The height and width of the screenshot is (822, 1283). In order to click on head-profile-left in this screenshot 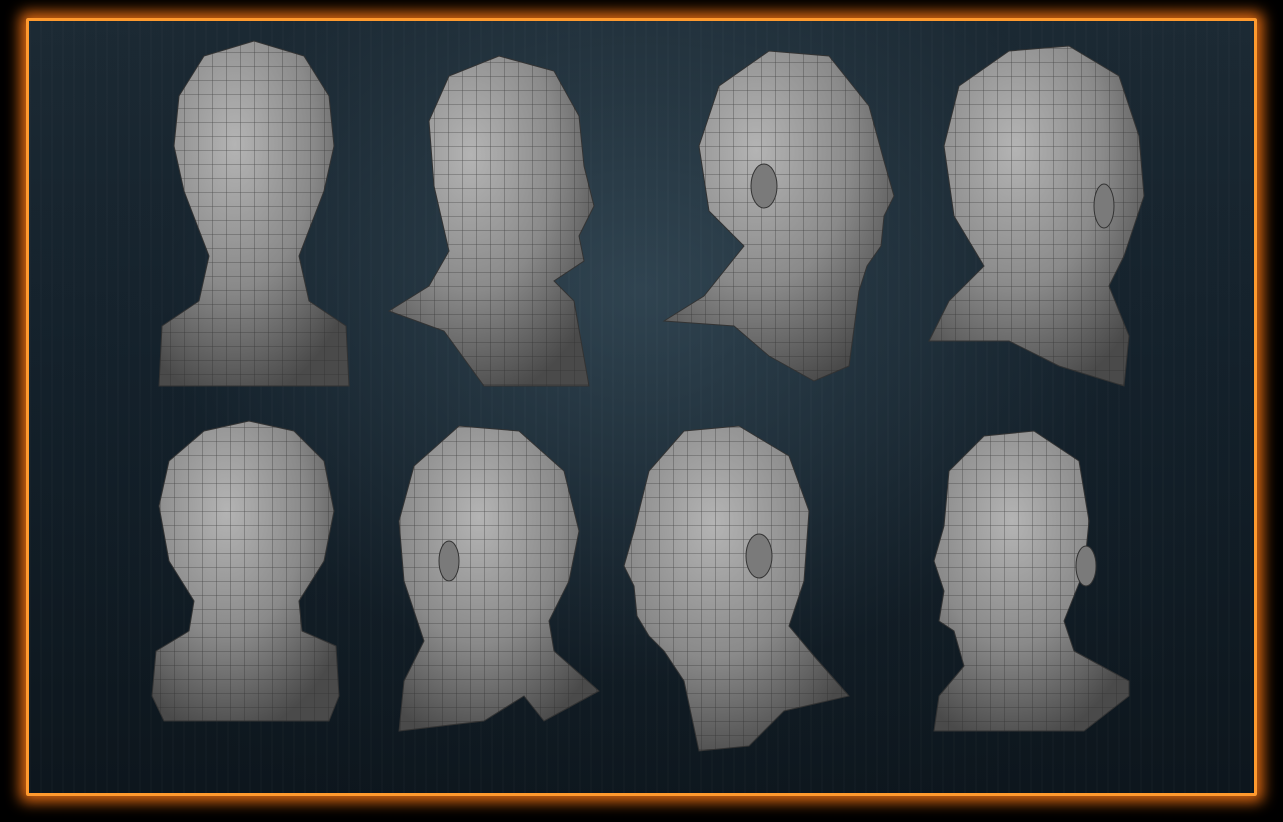, I will do `click(736, 588)`.